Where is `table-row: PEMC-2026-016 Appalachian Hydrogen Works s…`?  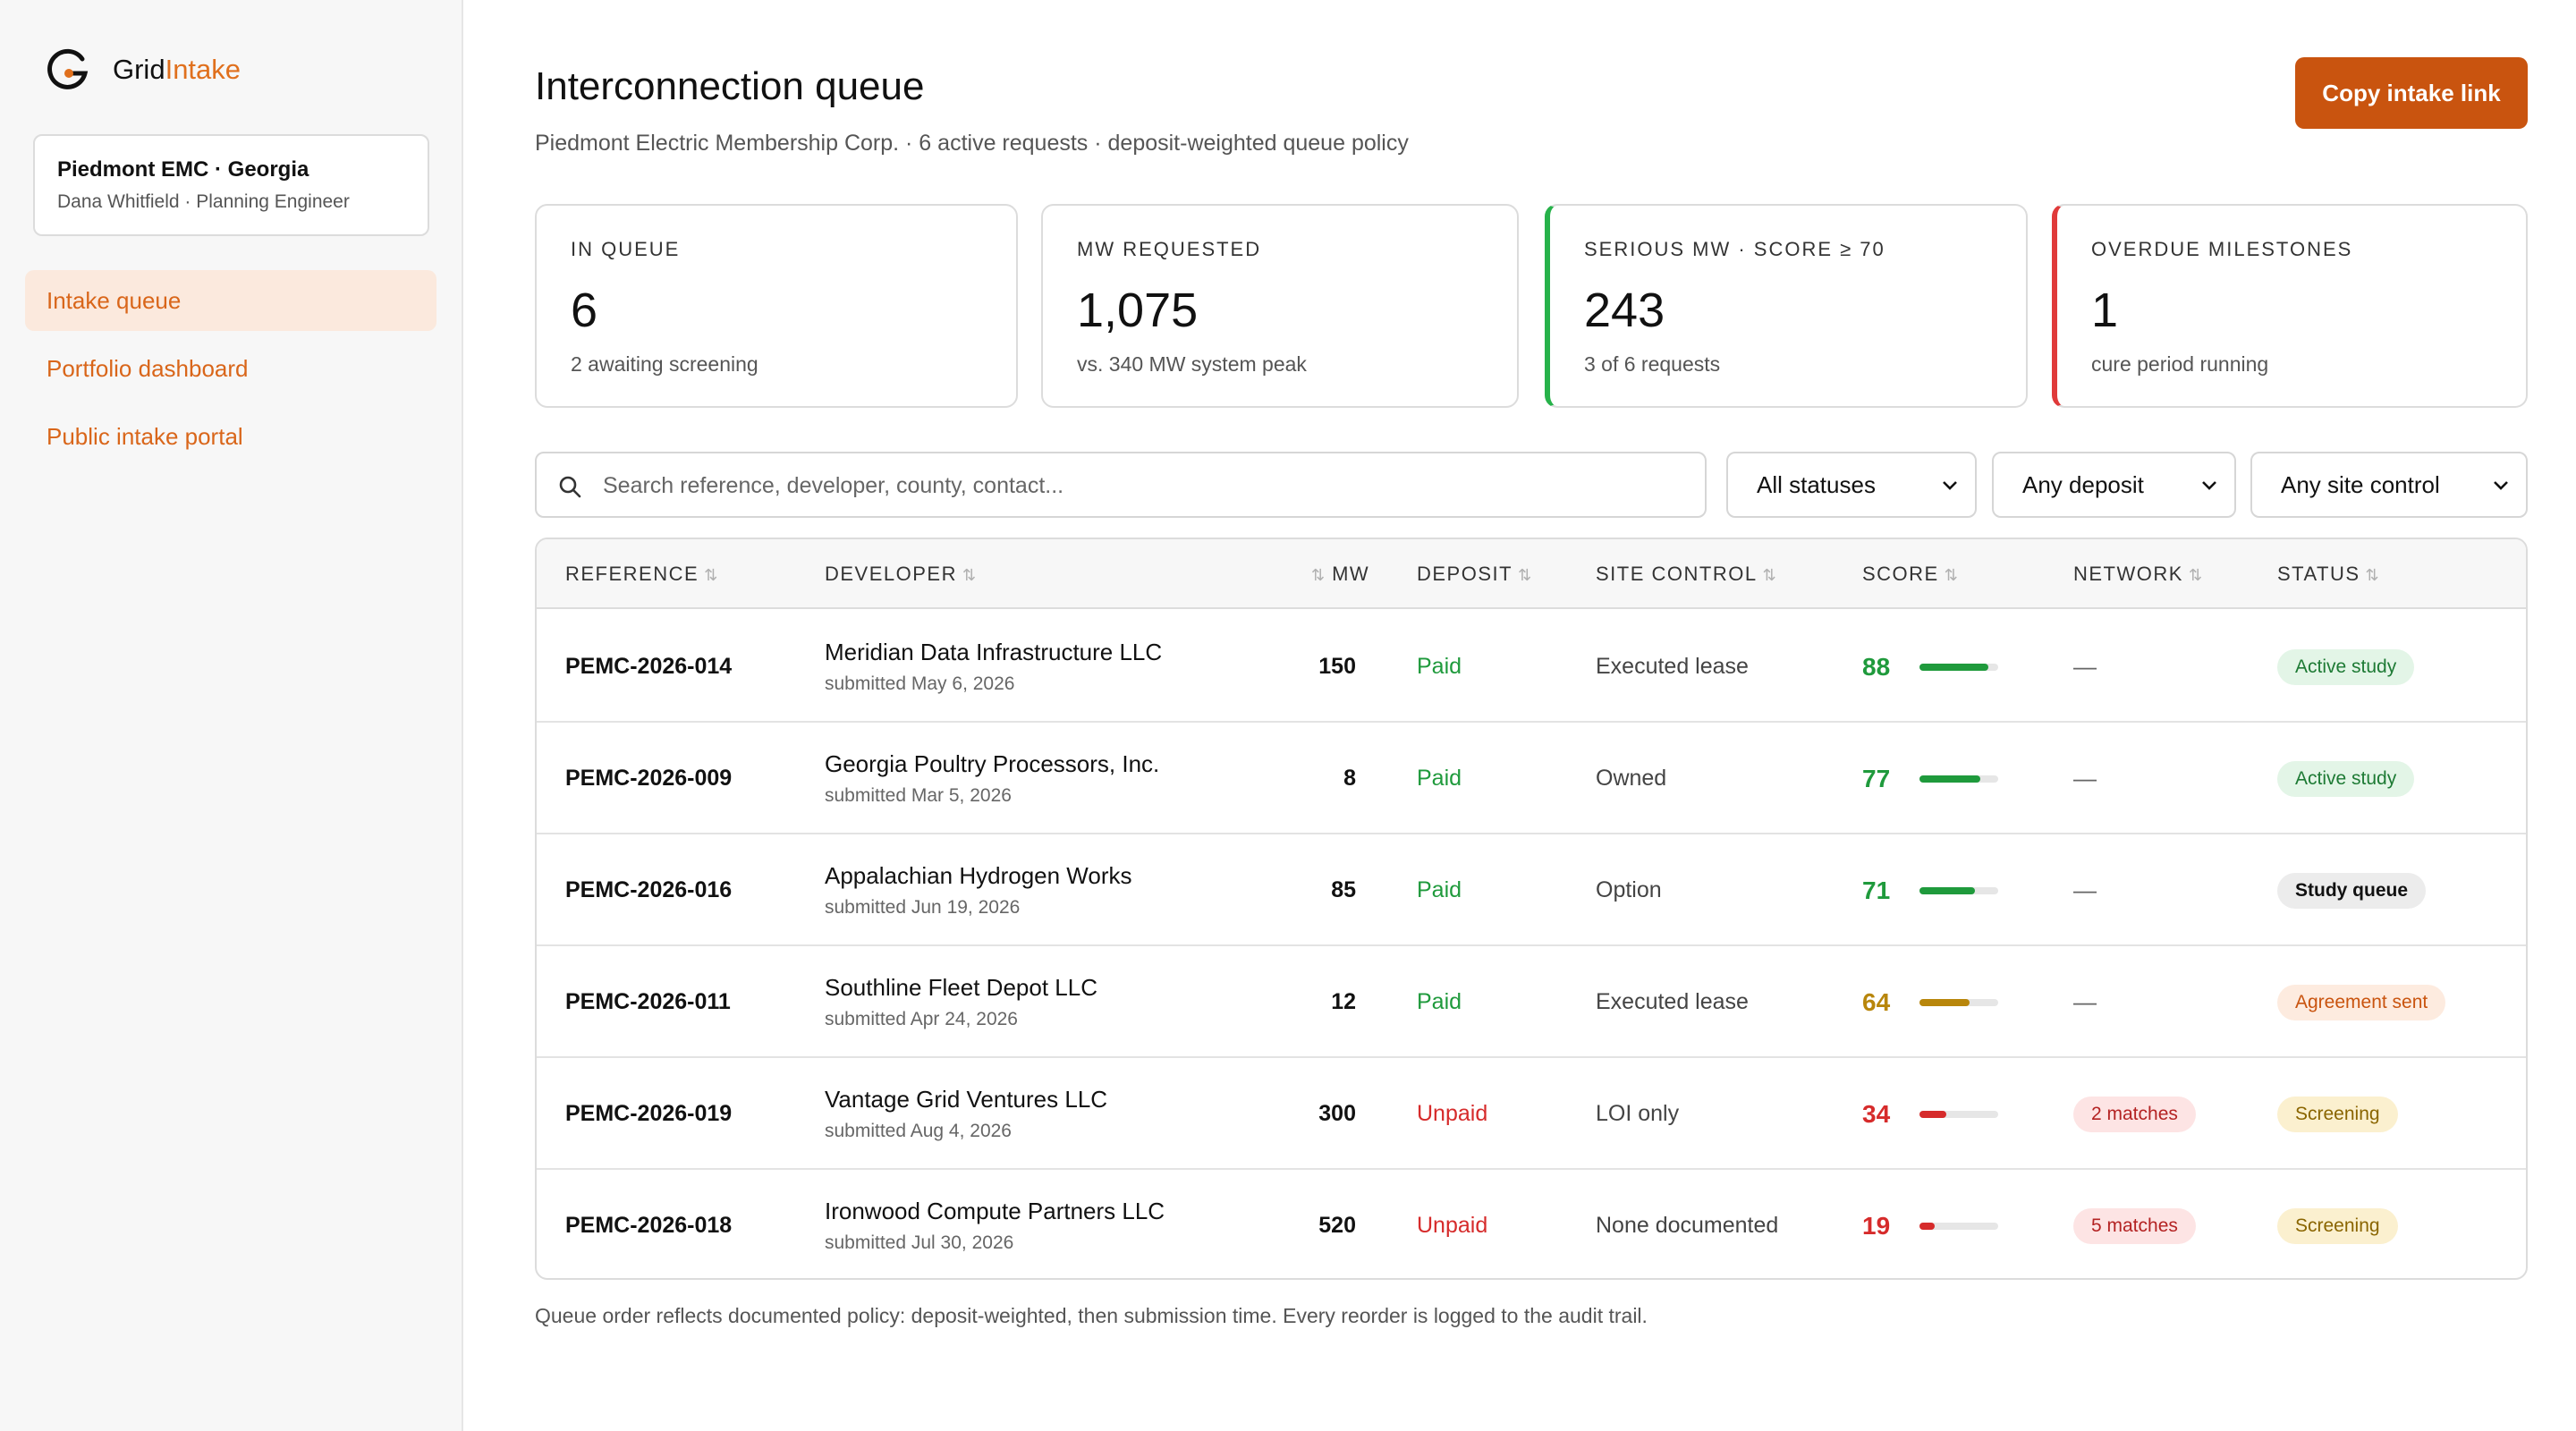
table-row: PEMC-2026-016 Appalachian Hydrogen Works s… is located at coordinates (1531, 890).